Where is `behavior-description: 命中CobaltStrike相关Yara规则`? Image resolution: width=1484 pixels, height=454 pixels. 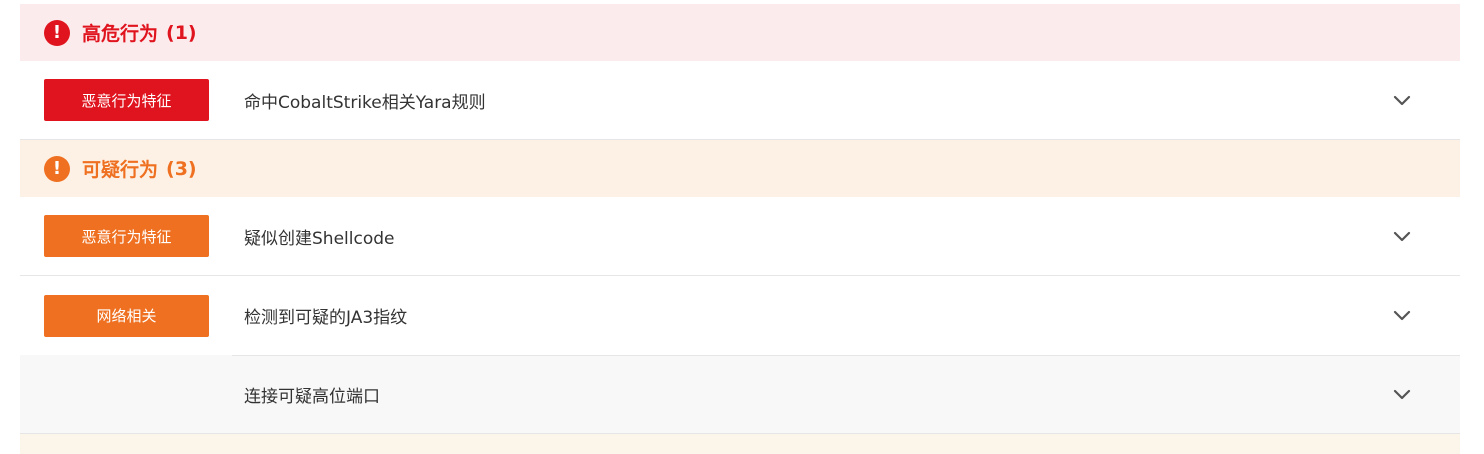
behavior-description: 命中CobaltStrike相关Yara规则 is located at coordinates (365, 102).